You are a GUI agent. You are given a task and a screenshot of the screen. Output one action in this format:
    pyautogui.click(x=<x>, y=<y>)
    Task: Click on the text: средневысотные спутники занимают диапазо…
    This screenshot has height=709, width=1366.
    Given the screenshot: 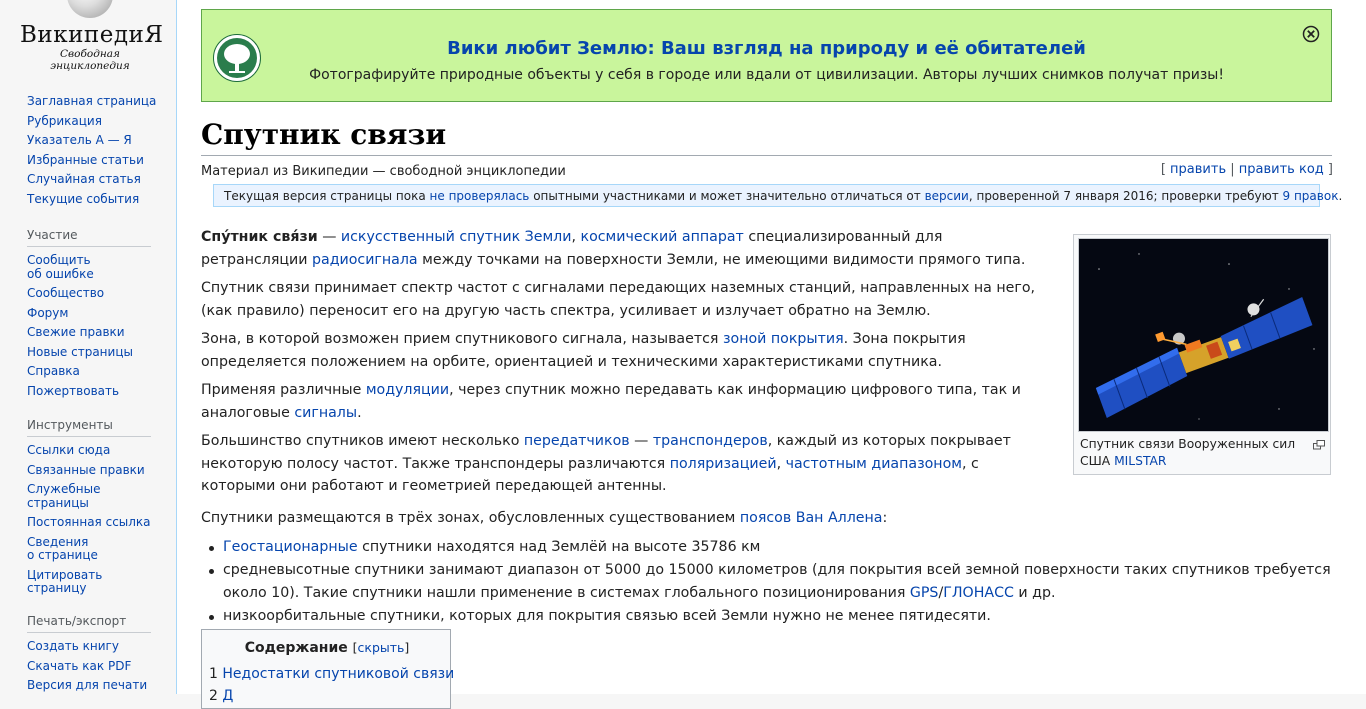 What is the action you would take?
    pyautogui.click(x=777, y=581)
    